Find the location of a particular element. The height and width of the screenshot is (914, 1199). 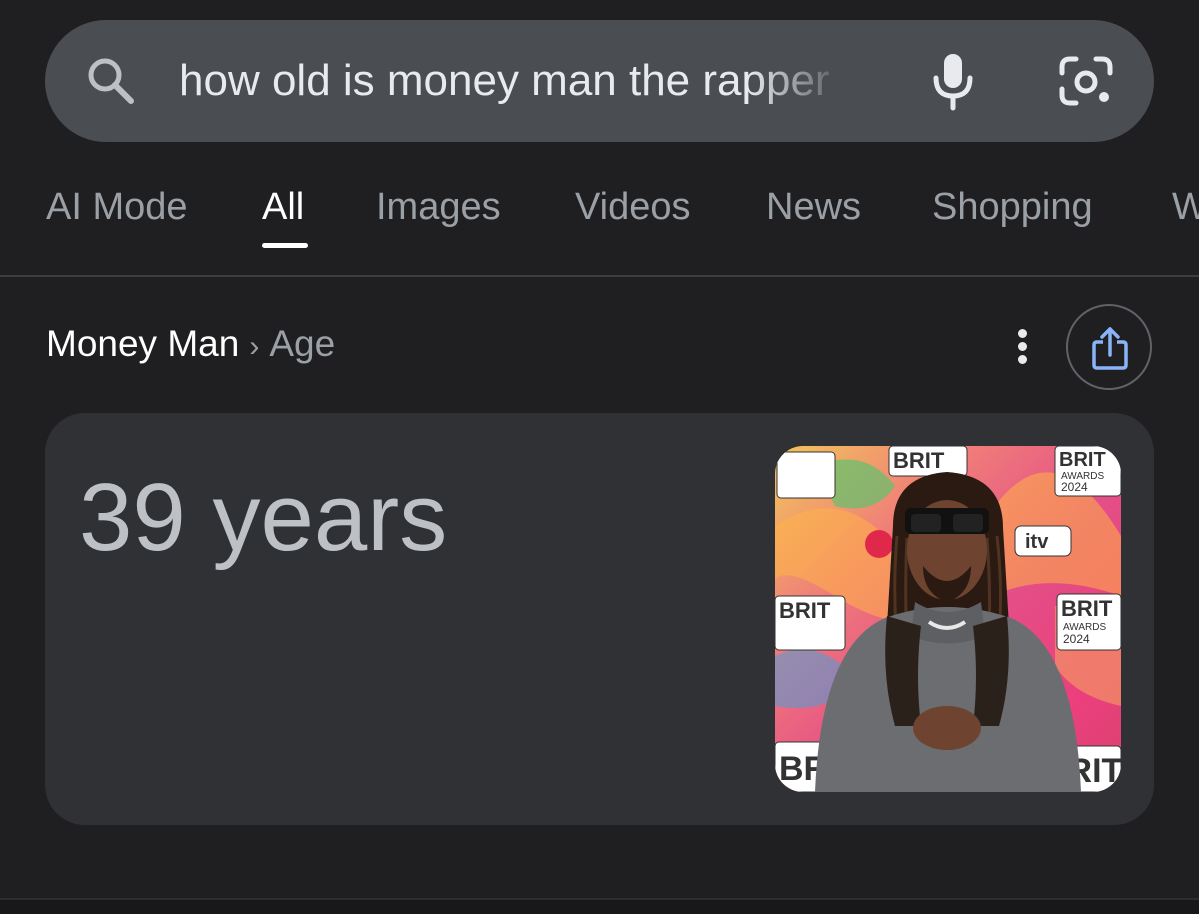

breadcrumb: Money Man › Age is located at coordinates (190, 345).